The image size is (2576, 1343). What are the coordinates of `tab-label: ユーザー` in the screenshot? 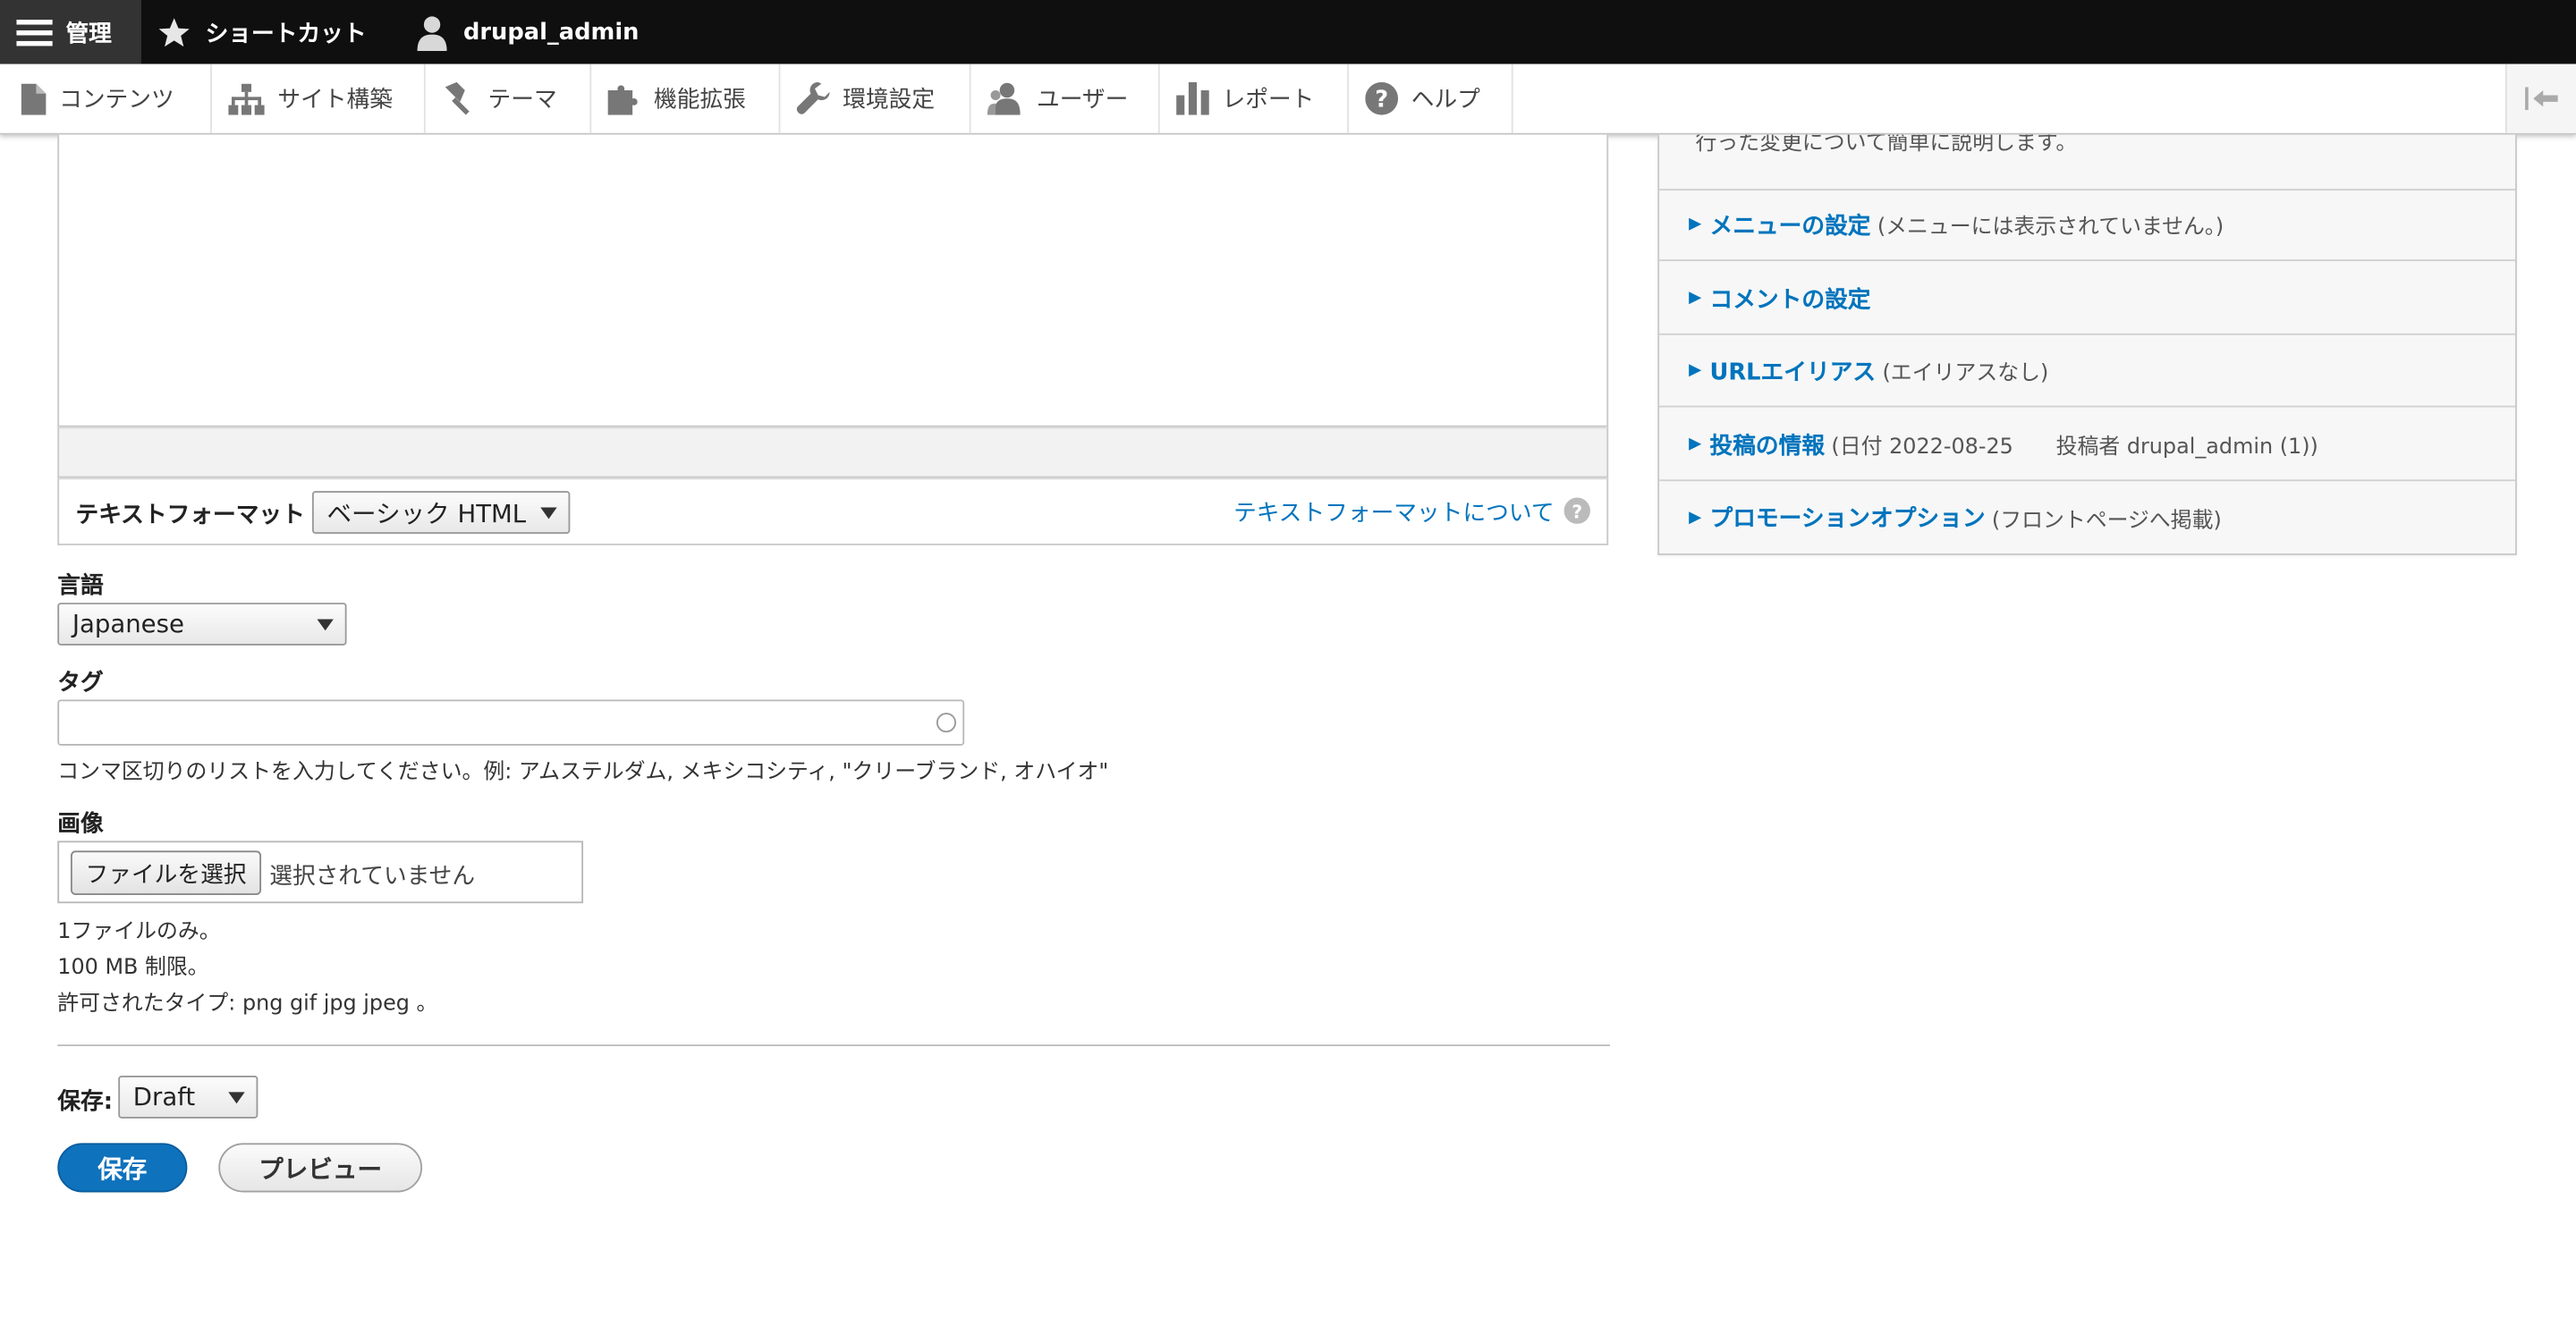 It's located at (1082, 101).